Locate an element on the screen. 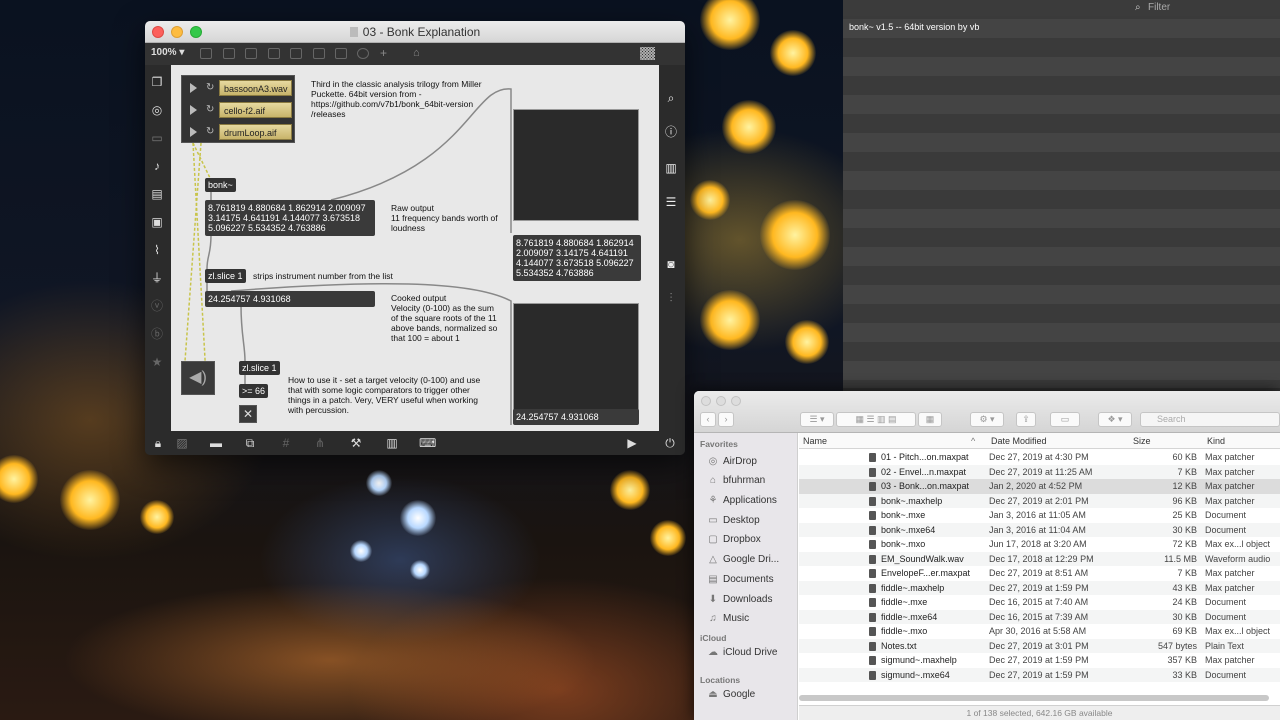 Image resolution: width=1280 pixels, height=720 pixels. grid-menu-icon is located at coordinates (647, 53).